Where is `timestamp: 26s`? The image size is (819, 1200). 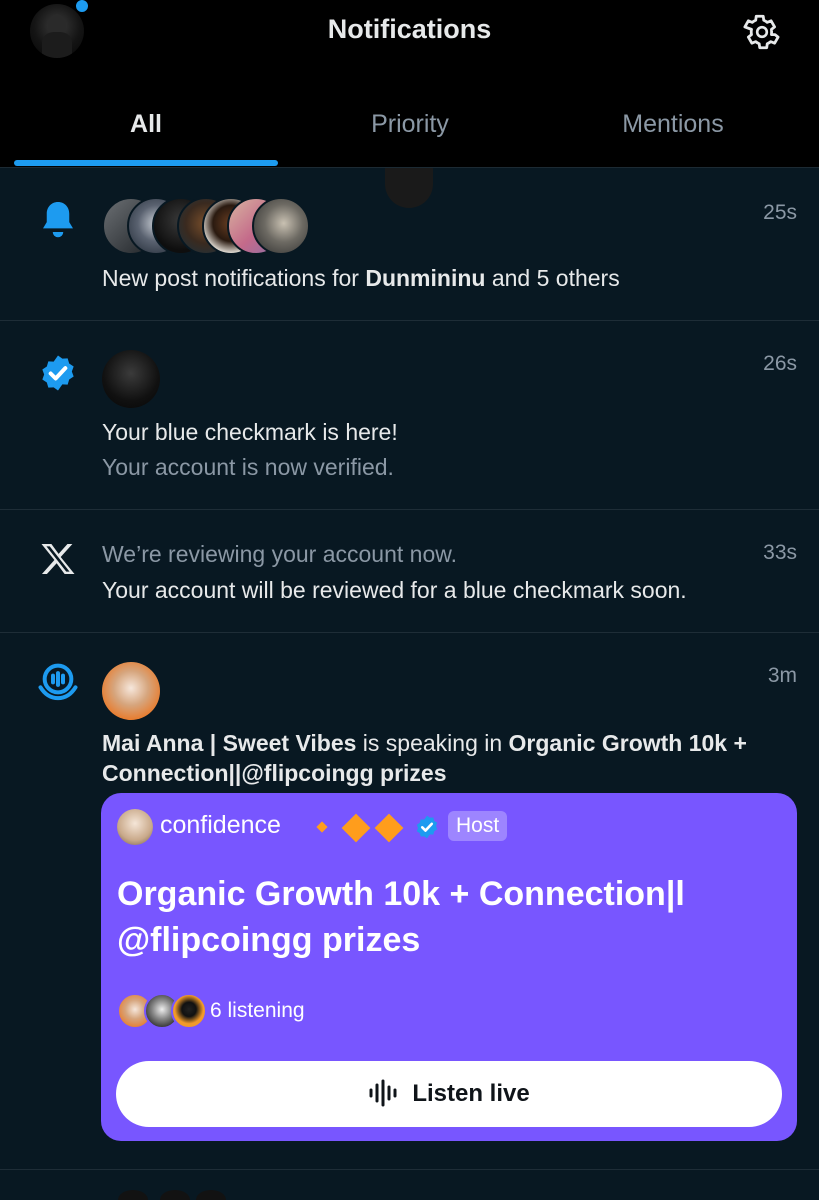 timestamp: 26s is located at coordinates (780, 363).